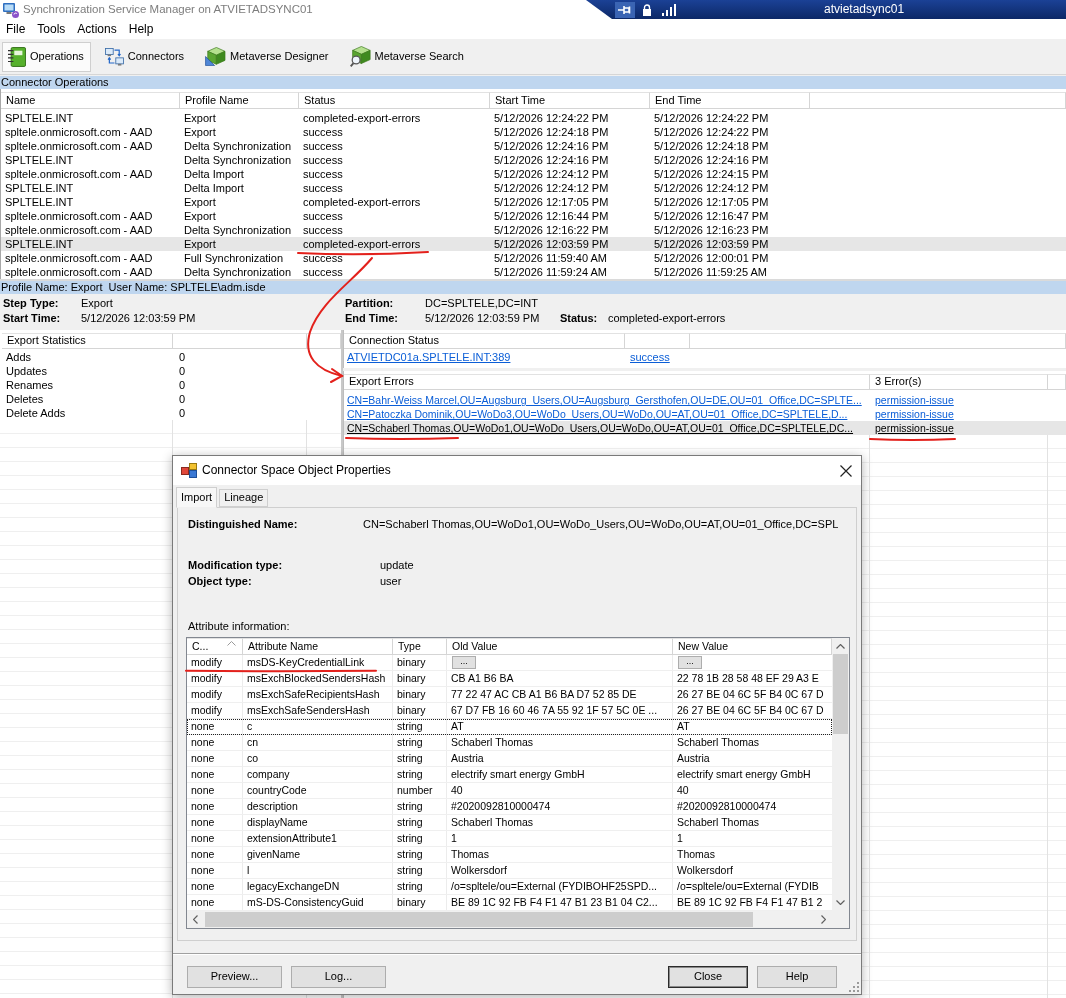 This screenshot has height=998, width=1066. Describe the element at coordinates (752, 646) in the screenshot. I see `column-header: New Value` at that location.